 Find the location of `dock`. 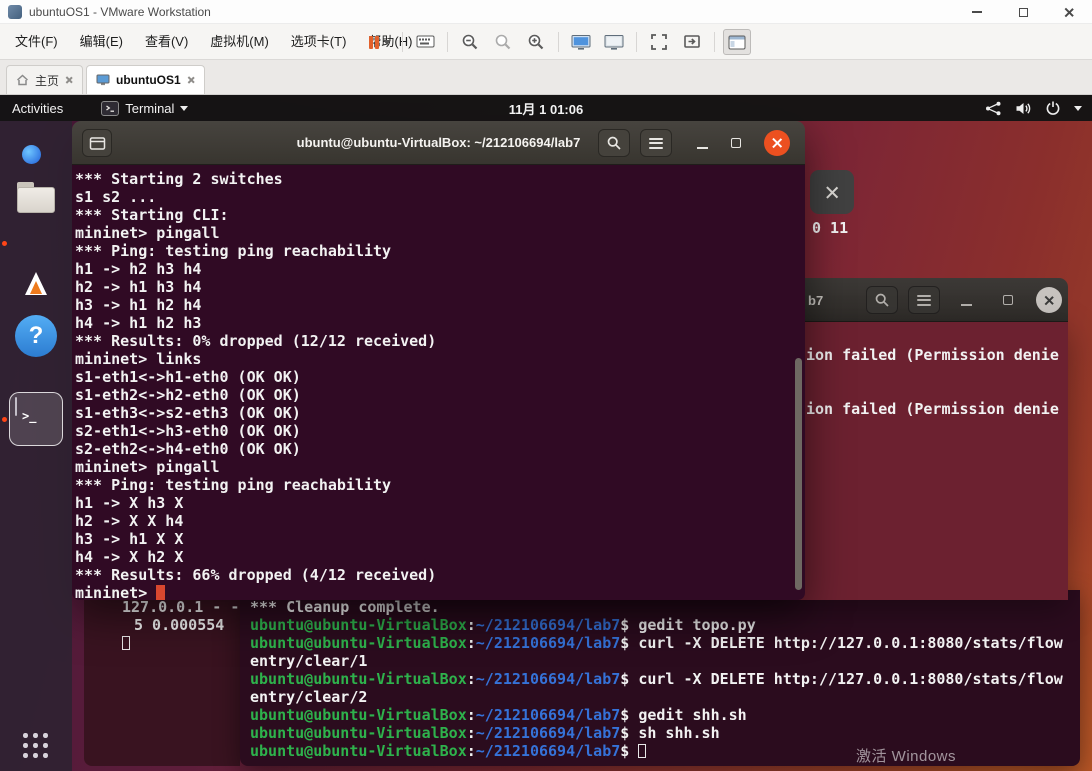

dock is located at coordinates (36, 446).